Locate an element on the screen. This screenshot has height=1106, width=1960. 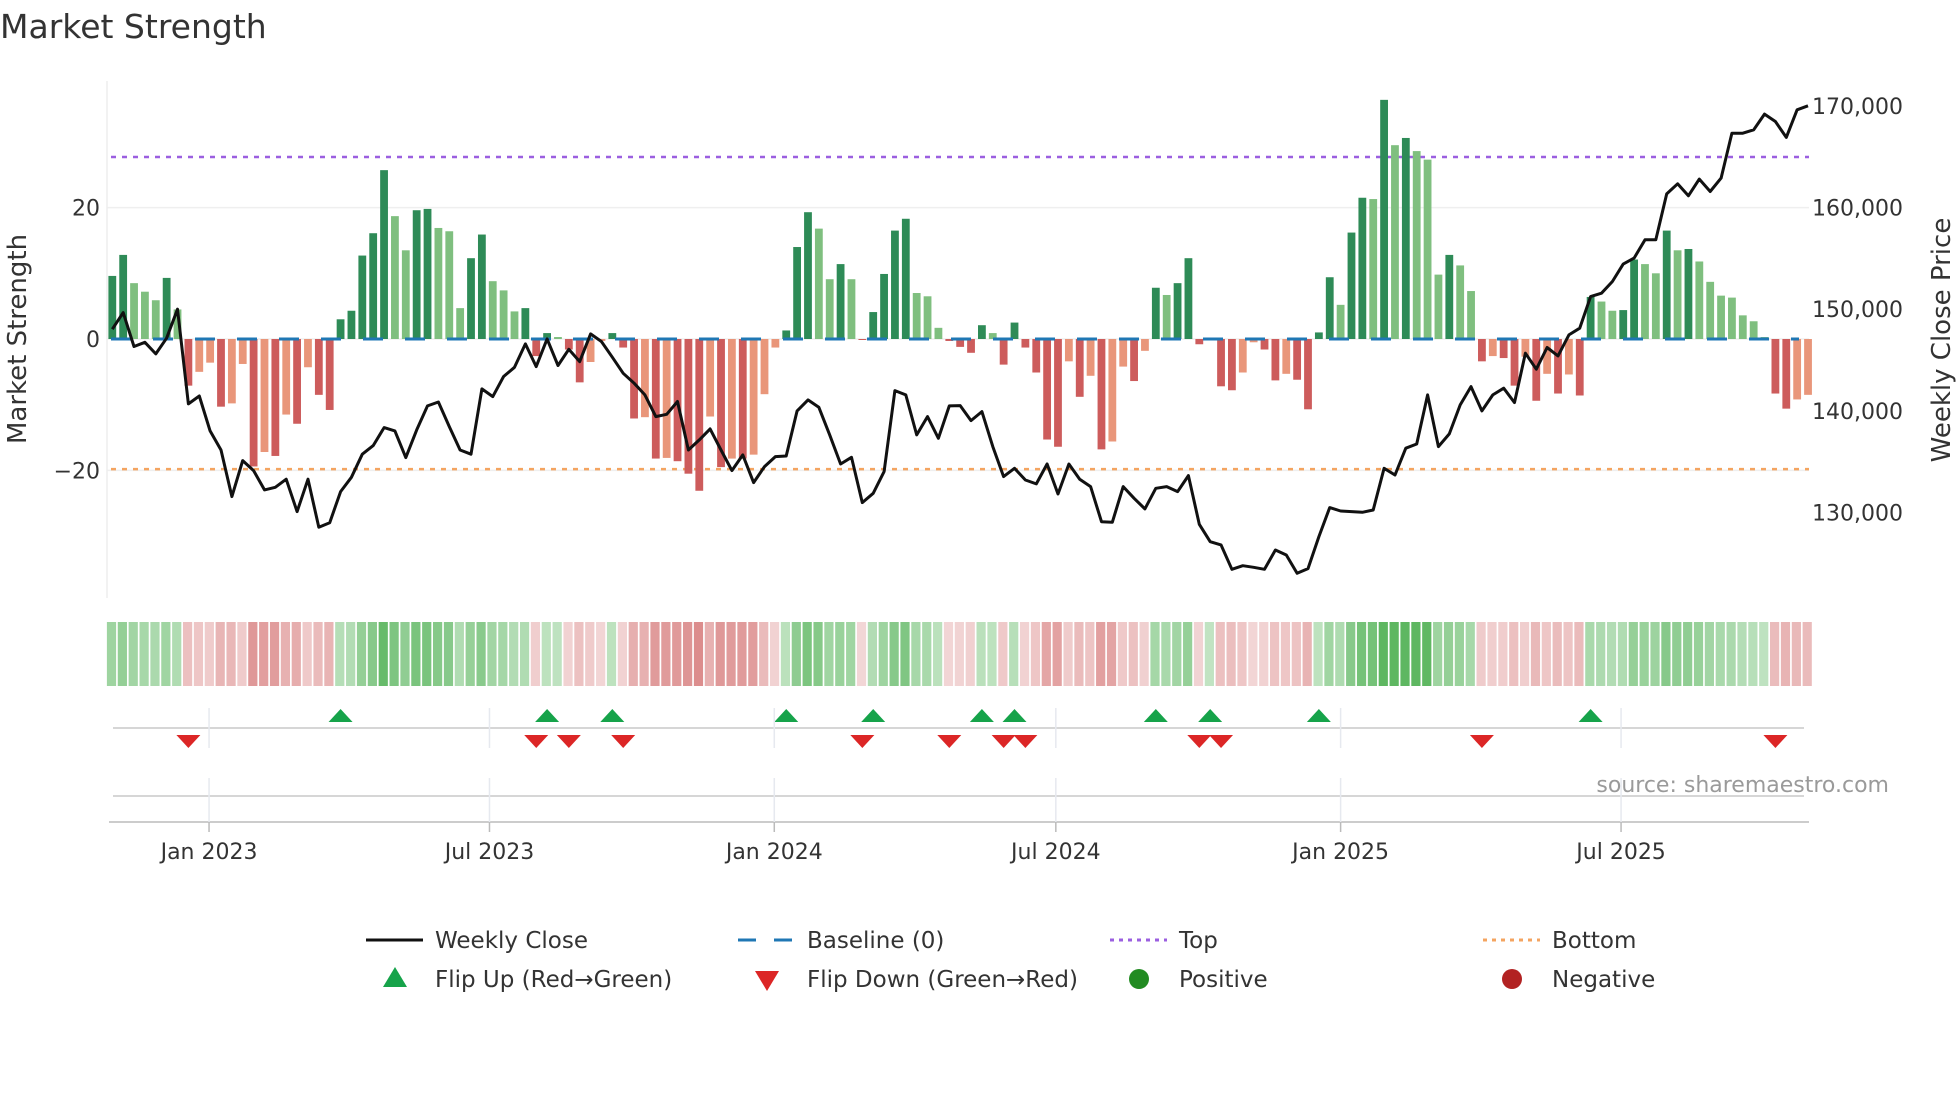
legend-label: Flip Up (Red→Green) is located at coordinates (553, 980).